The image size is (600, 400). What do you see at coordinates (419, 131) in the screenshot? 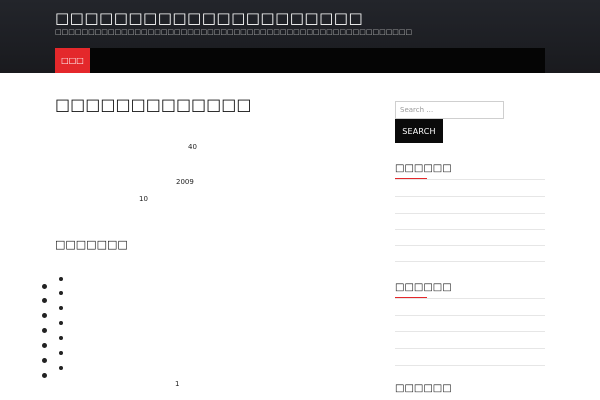
I see `search-button: SEARCH` at bounding box center [419, 131].